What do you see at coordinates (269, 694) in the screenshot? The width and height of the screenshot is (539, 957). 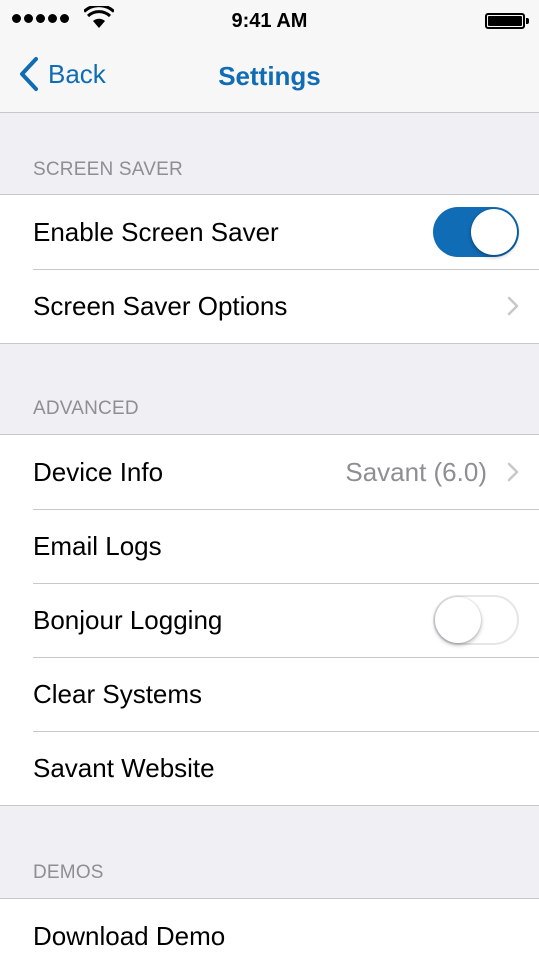 I see `row-clear-systems: Clear Systems` at bounding box center [269, 694].